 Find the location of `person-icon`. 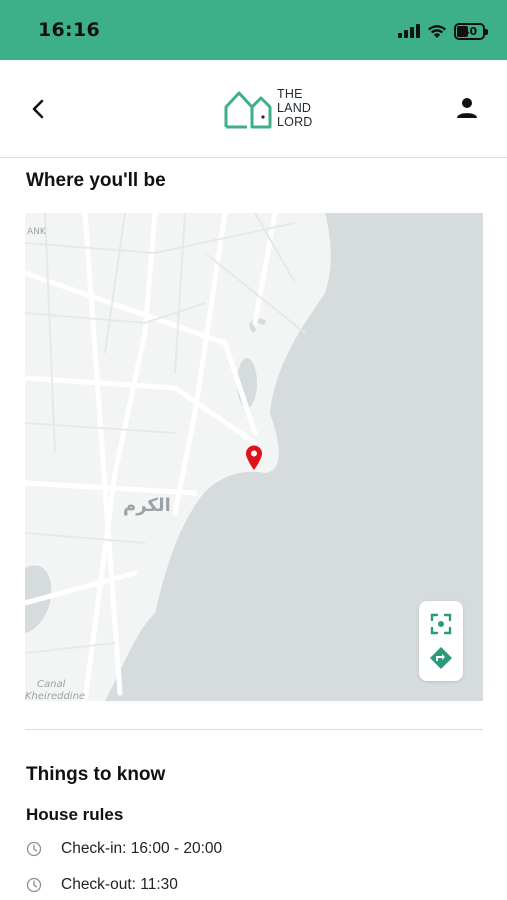

person-icon is located at coordinates (467, 108).